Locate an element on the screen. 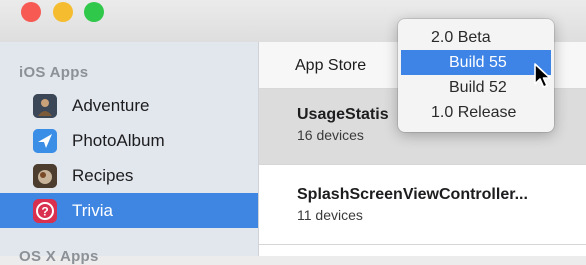 This screenshot has width=586, height=265. section-header-ios: iOS Apps is located at coordinates (54, 72).